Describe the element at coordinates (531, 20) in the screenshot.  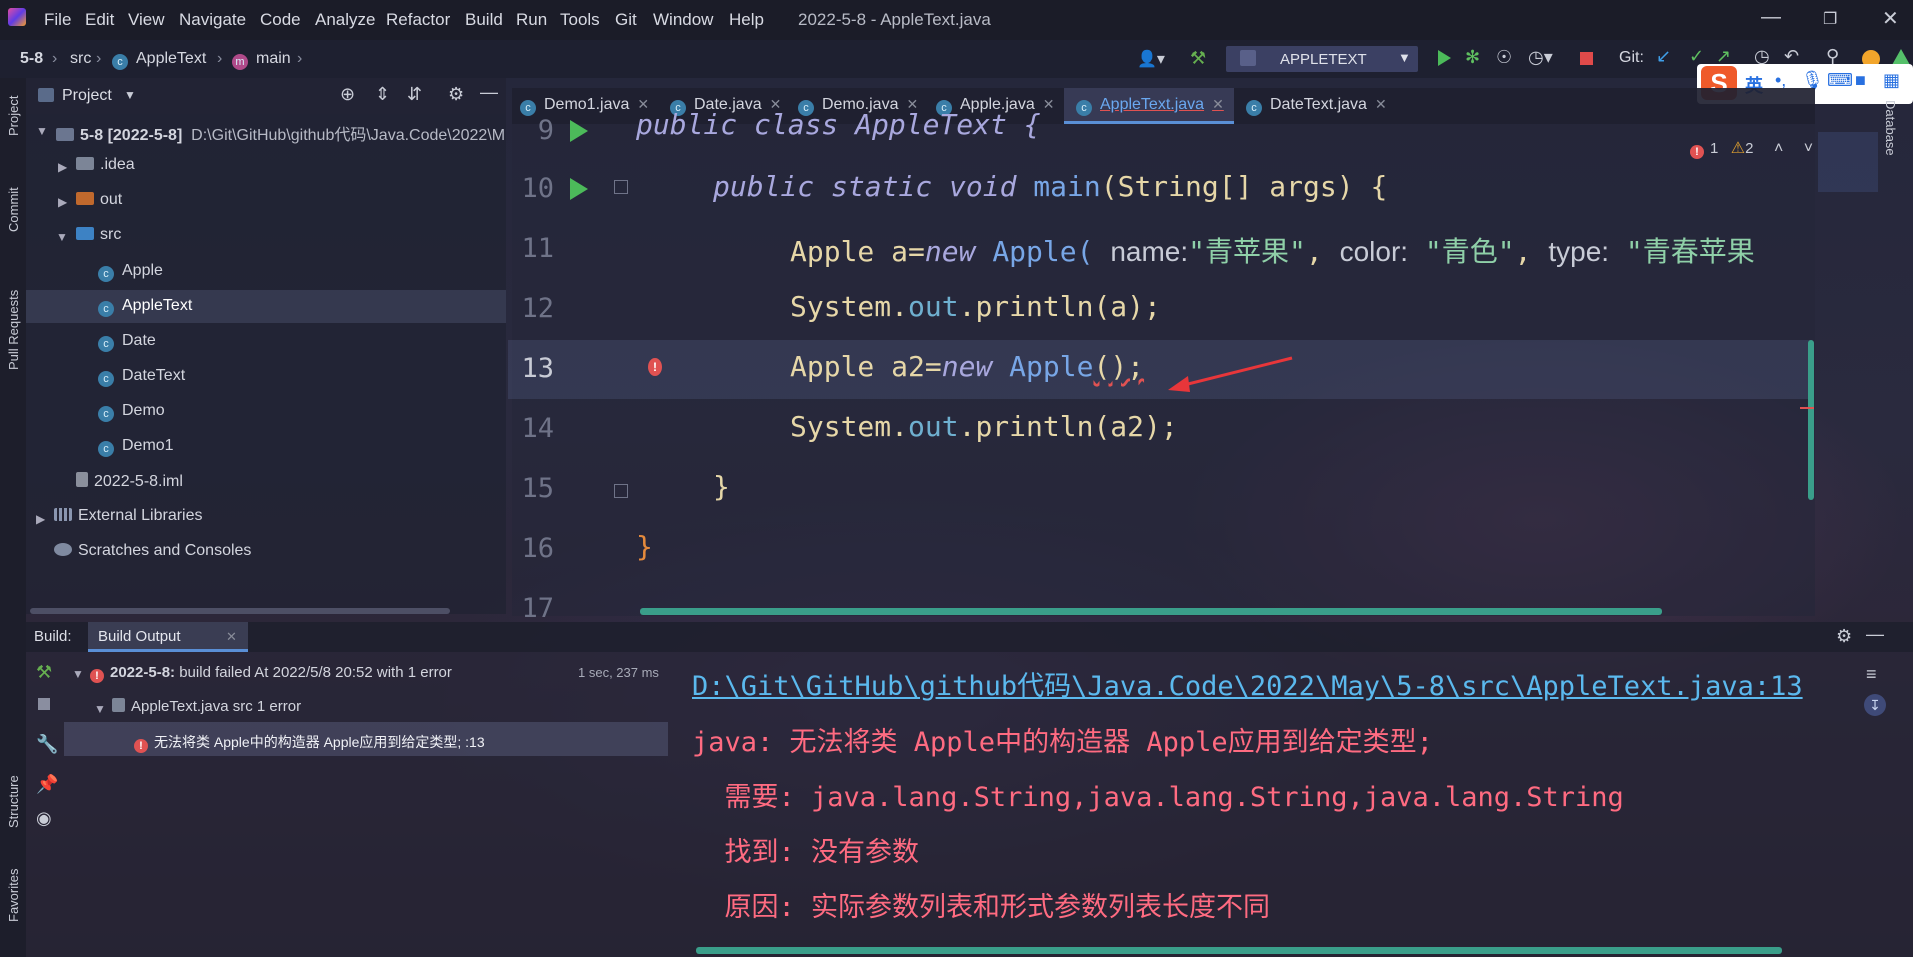
I see `menu-run: Run` at that location.